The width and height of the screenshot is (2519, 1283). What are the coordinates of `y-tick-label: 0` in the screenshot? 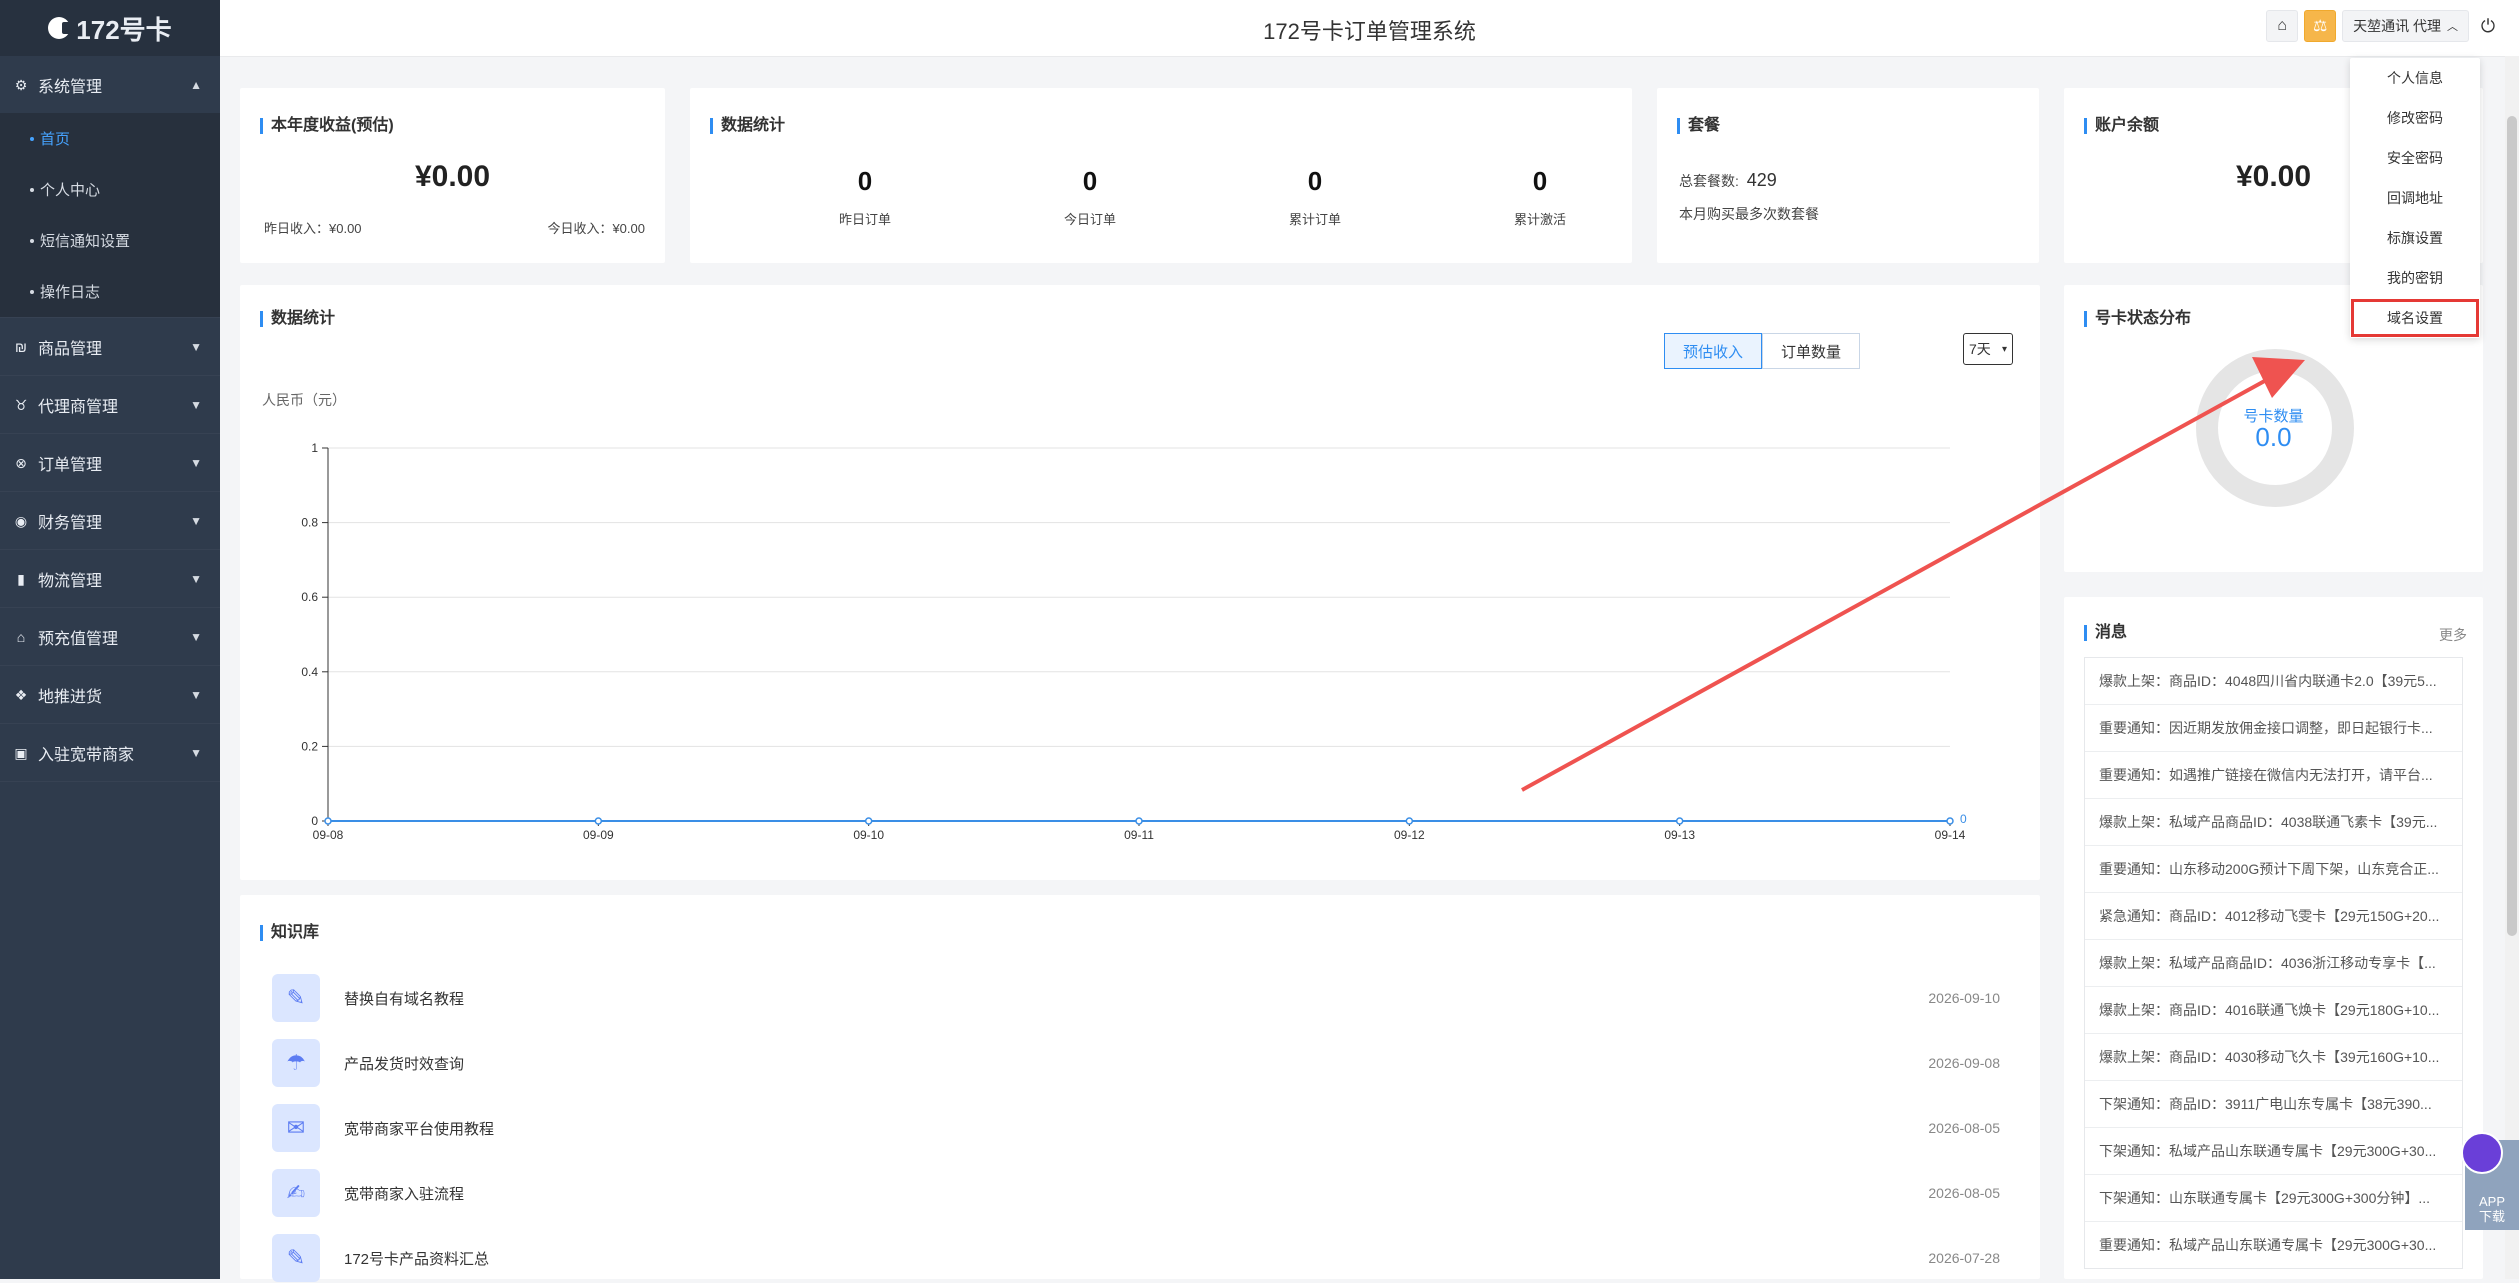 It's located at (314, 821).